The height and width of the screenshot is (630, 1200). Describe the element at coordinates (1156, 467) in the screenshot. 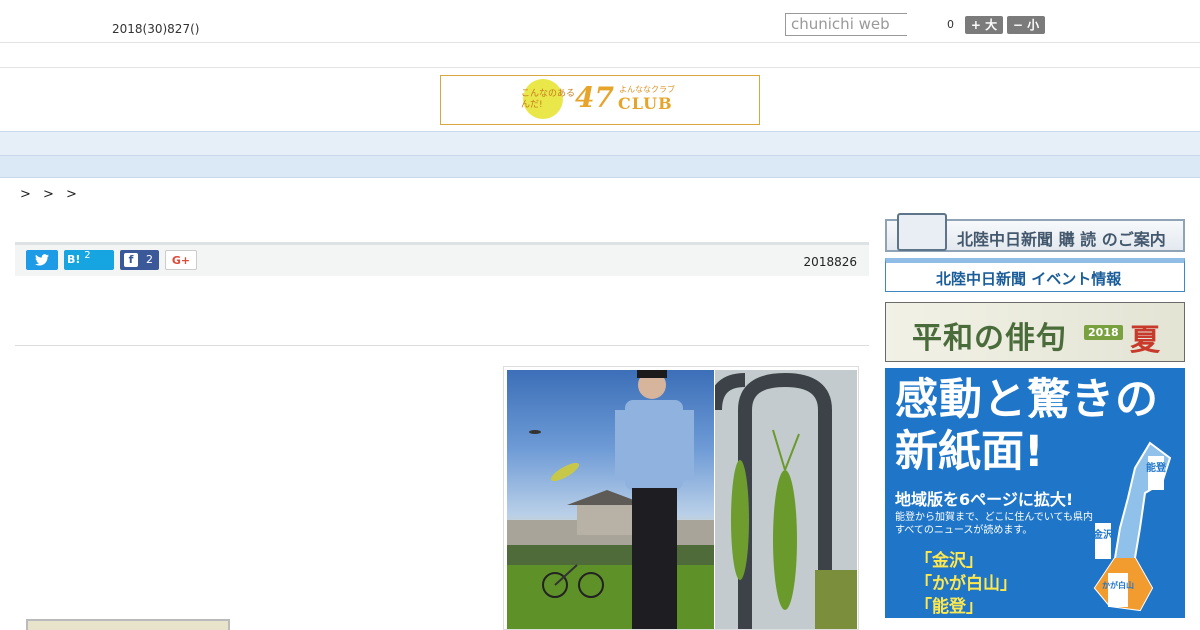

I see `map-label-noto: 能登` at that location.